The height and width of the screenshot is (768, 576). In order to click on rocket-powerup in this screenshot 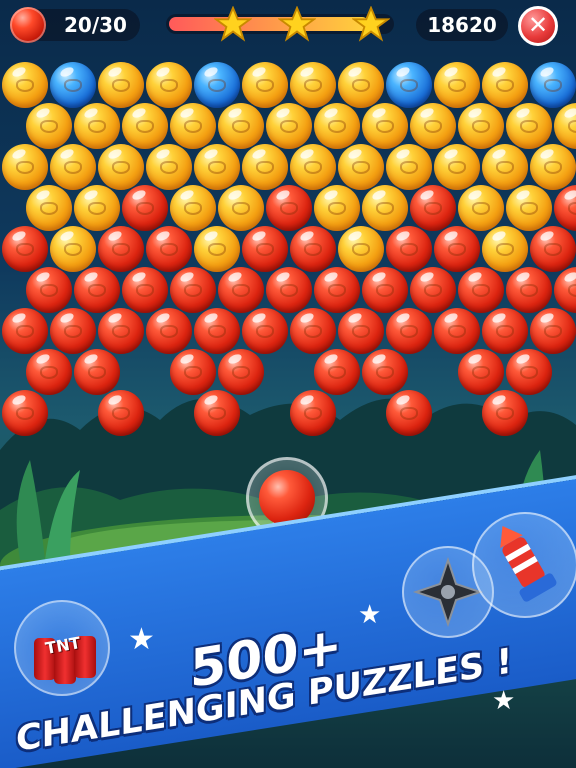, I will do `click(524, 565)`.